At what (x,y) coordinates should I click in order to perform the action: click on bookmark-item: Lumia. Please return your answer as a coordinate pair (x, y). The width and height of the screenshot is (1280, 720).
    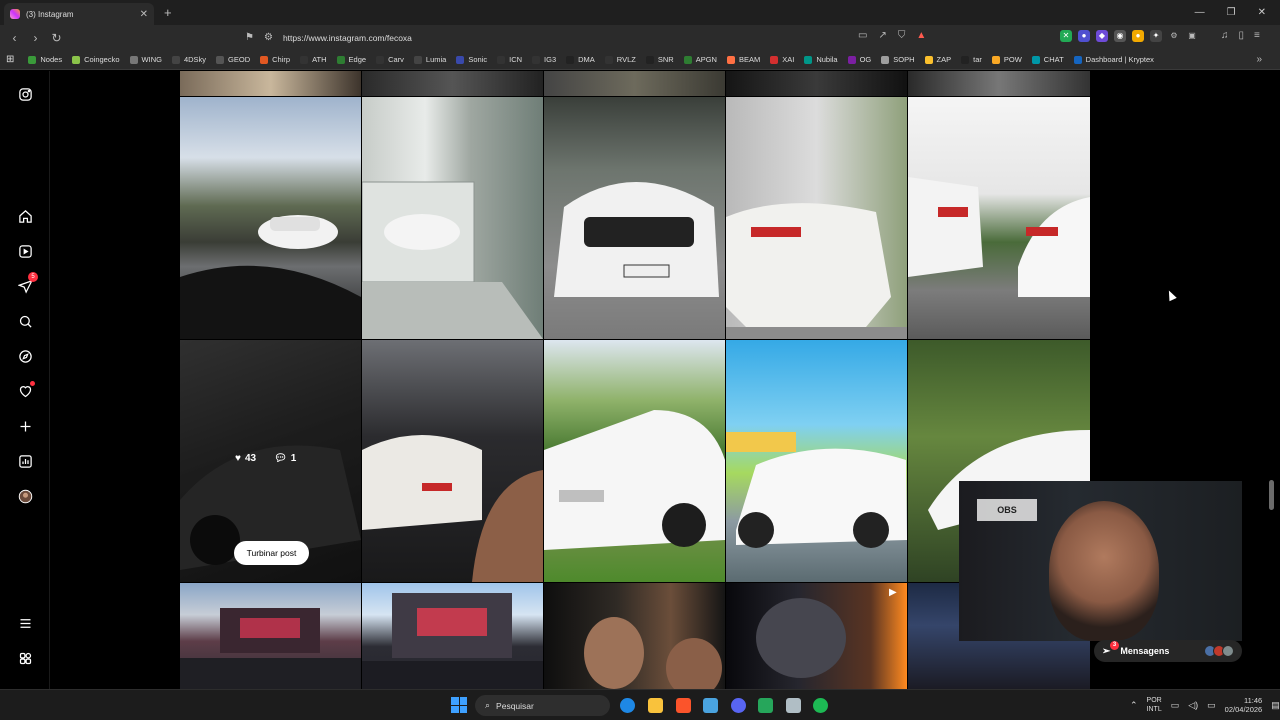
    Looking at the image, I should click on (429, 59).